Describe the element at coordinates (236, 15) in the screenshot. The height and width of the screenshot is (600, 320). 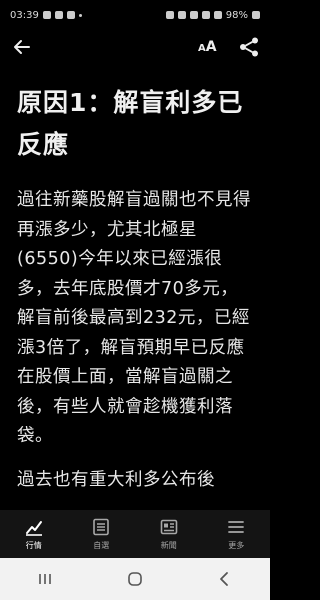
I see `battery-percent: 98%` at that location.